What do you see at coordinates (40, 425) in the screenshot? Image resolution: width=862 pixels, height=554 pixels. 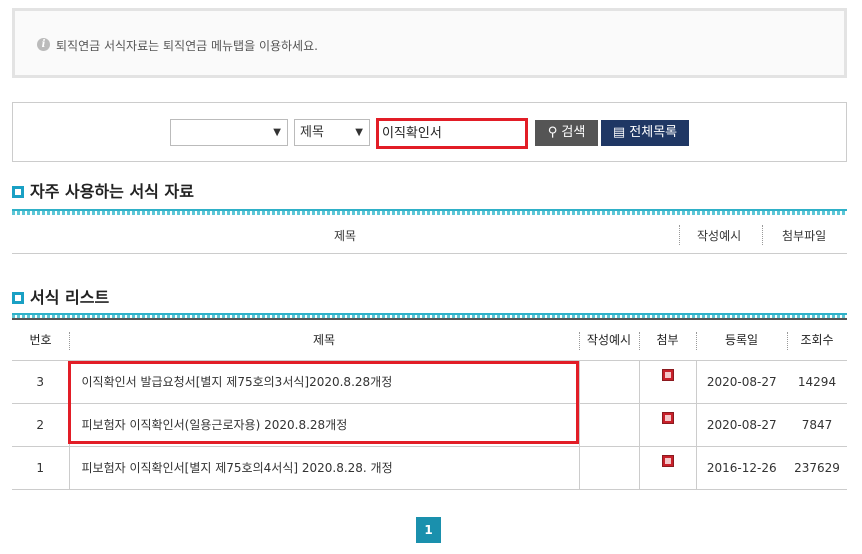 I see `row-no: 2` at bounding box center [40, 425].